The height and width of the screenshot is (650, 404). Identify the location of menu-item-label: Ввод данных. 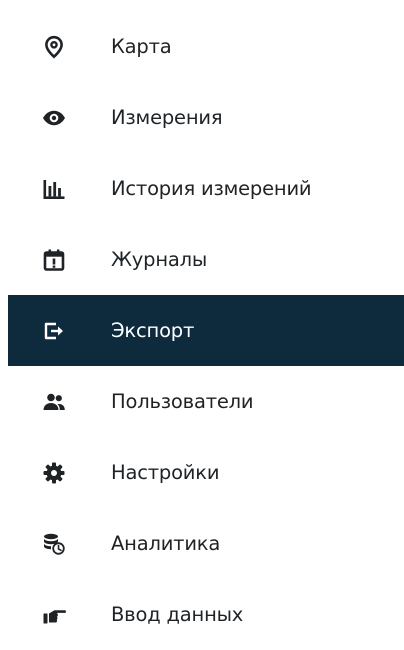
(177, 614).